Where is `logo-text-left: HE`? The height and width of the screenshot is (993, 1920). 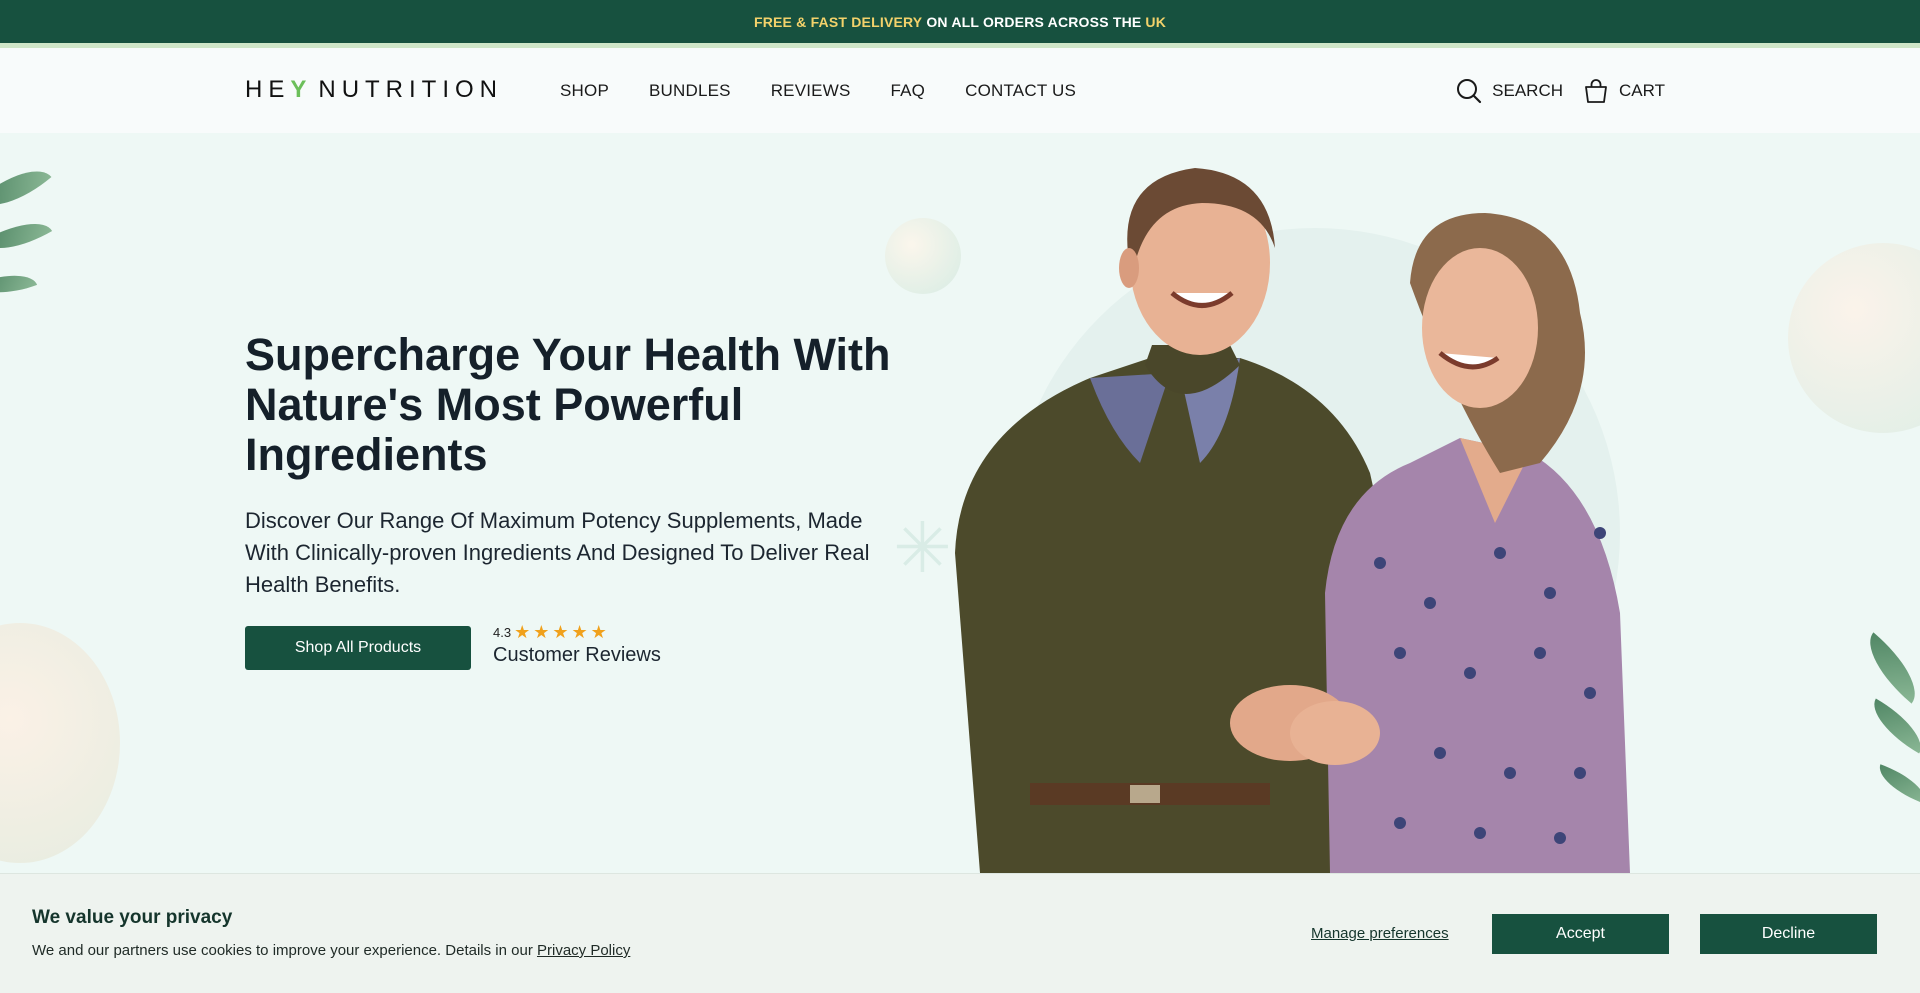 logo-text-left: HE is located at coordinates (268, 89).